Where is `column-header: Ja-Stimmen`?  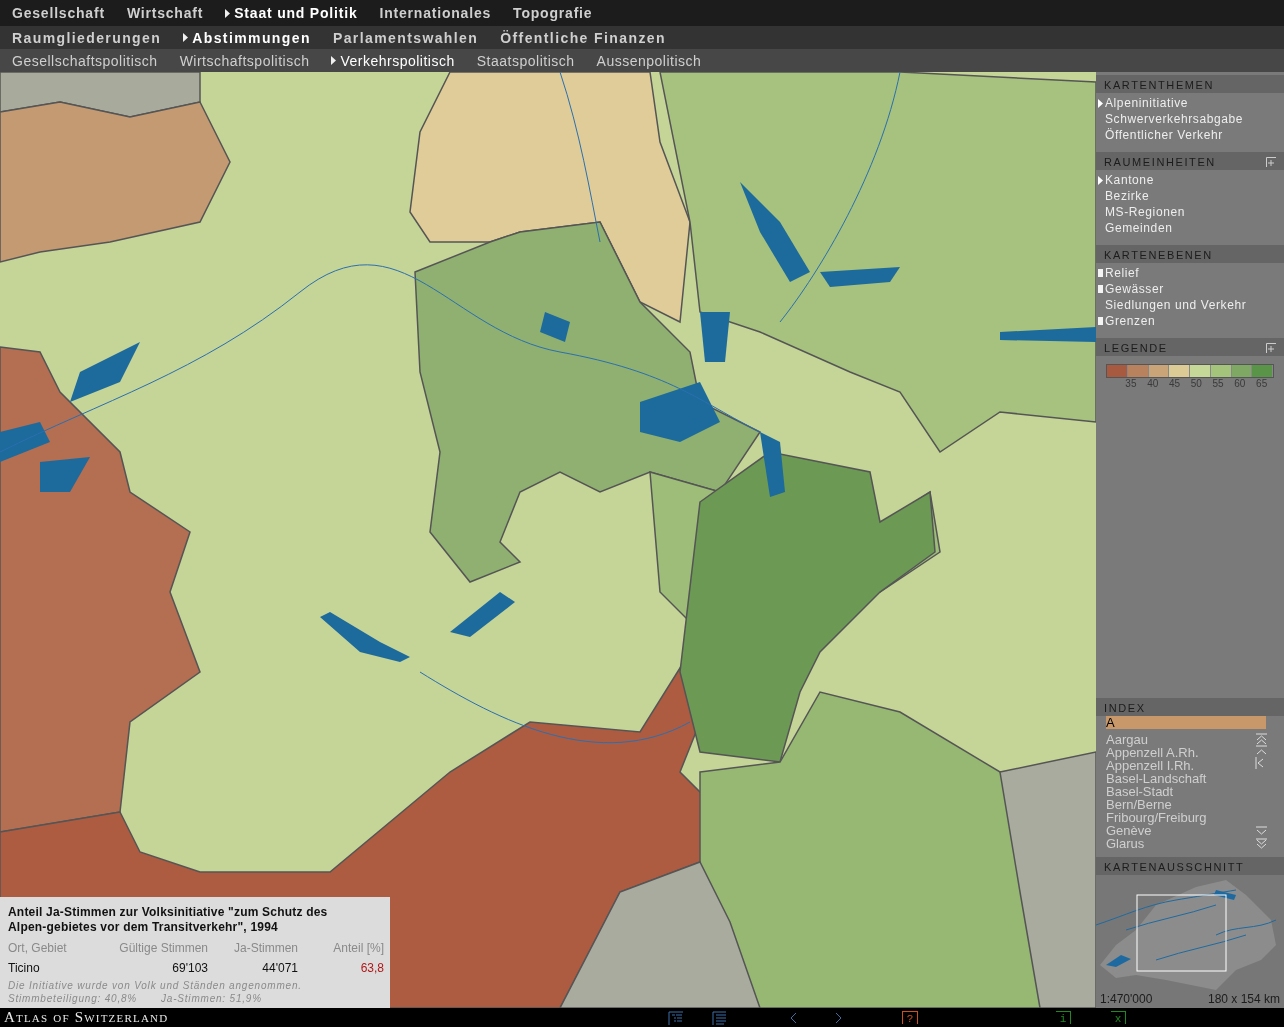 column-header: Ja-Stimmen is located at coordinates (265, 948).